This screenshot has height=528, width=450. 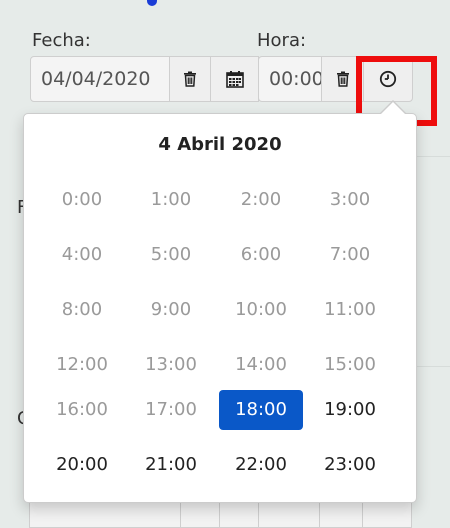 I want to click on hour-option: 20:00, so click(x=82, y=465).